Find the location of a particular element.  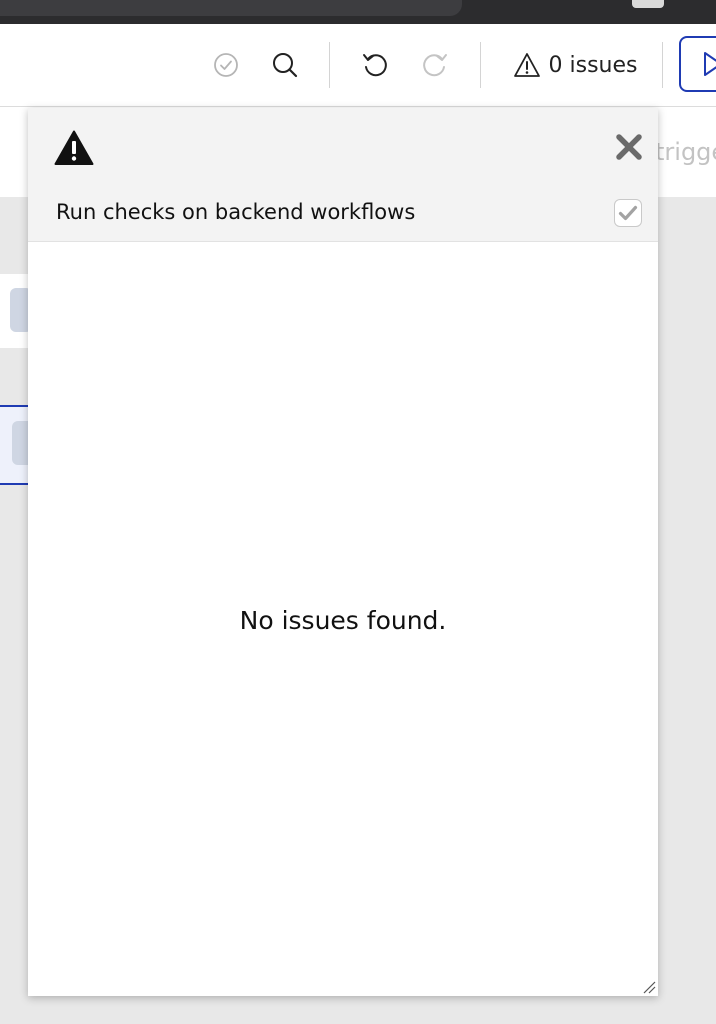

backend-checks-label: Run checks on backend workflows is located at coordinates (236, 212).